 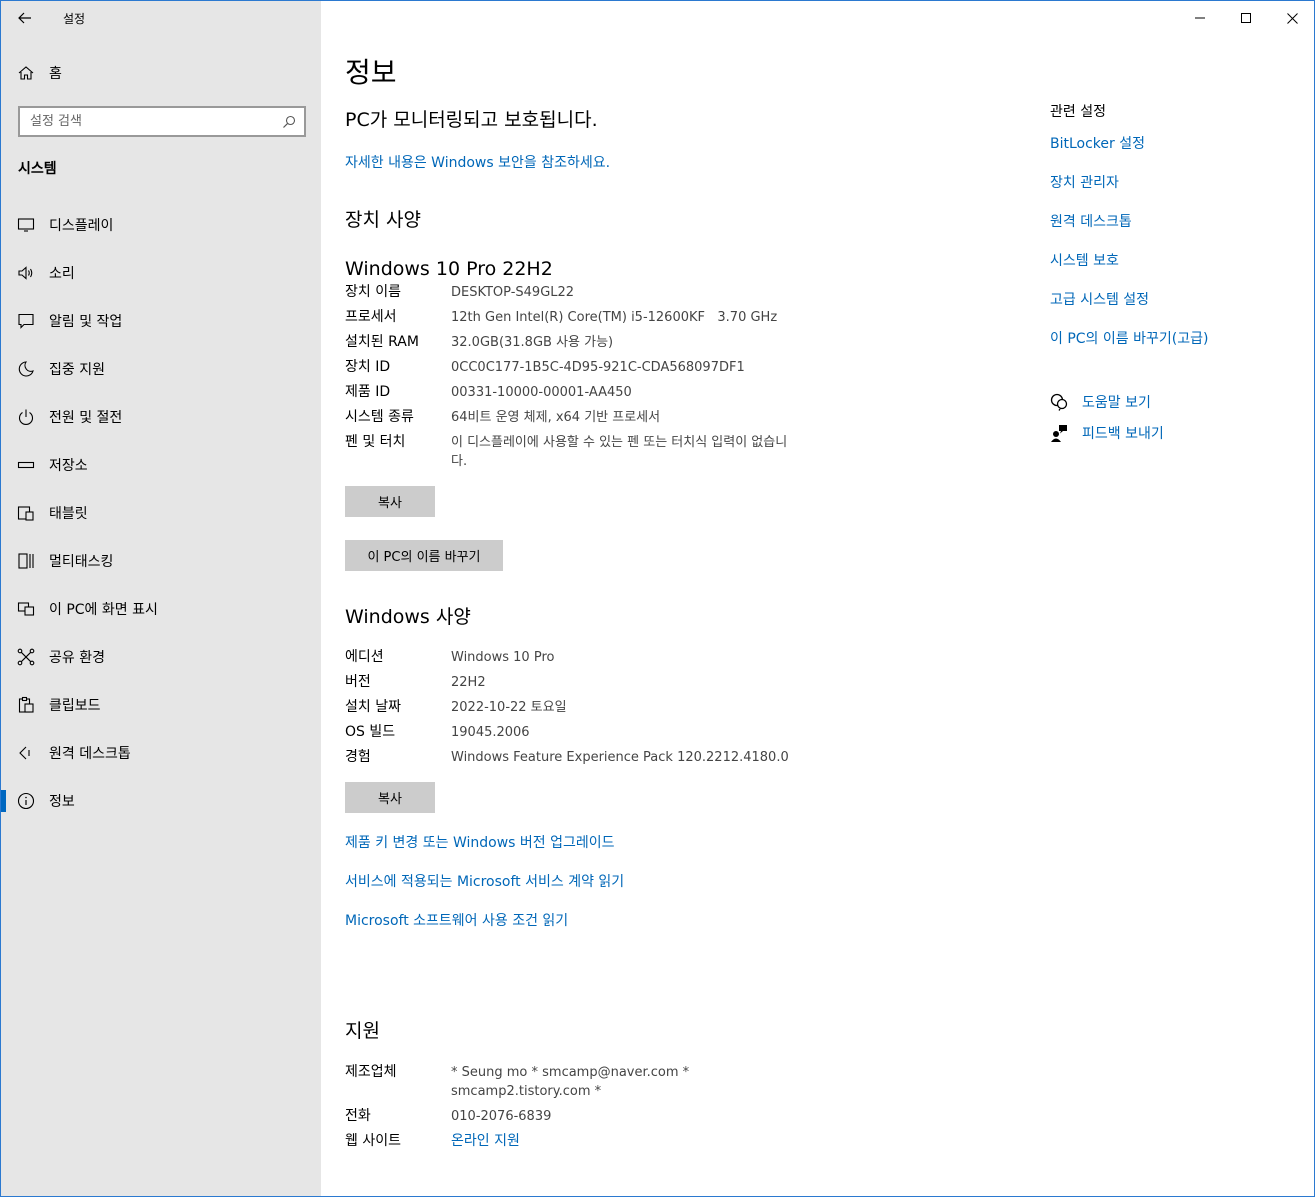 What do you see at coordinates (532, 342) in the screenshot?
I see `spec-value: 32.0GB(31.8GB 사용 가능)` at bounding box center [532, 342].